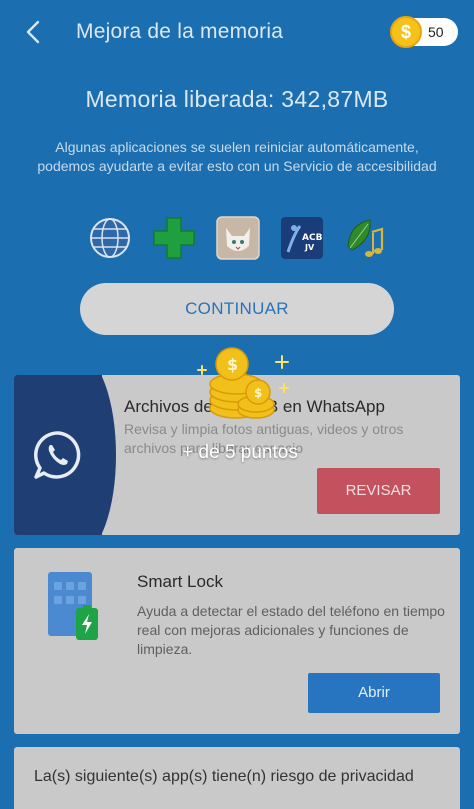  What do you see at coordinates (309, 247) in the screenshot?
I see `svg-text: JV` at bounding box center [309, 247].